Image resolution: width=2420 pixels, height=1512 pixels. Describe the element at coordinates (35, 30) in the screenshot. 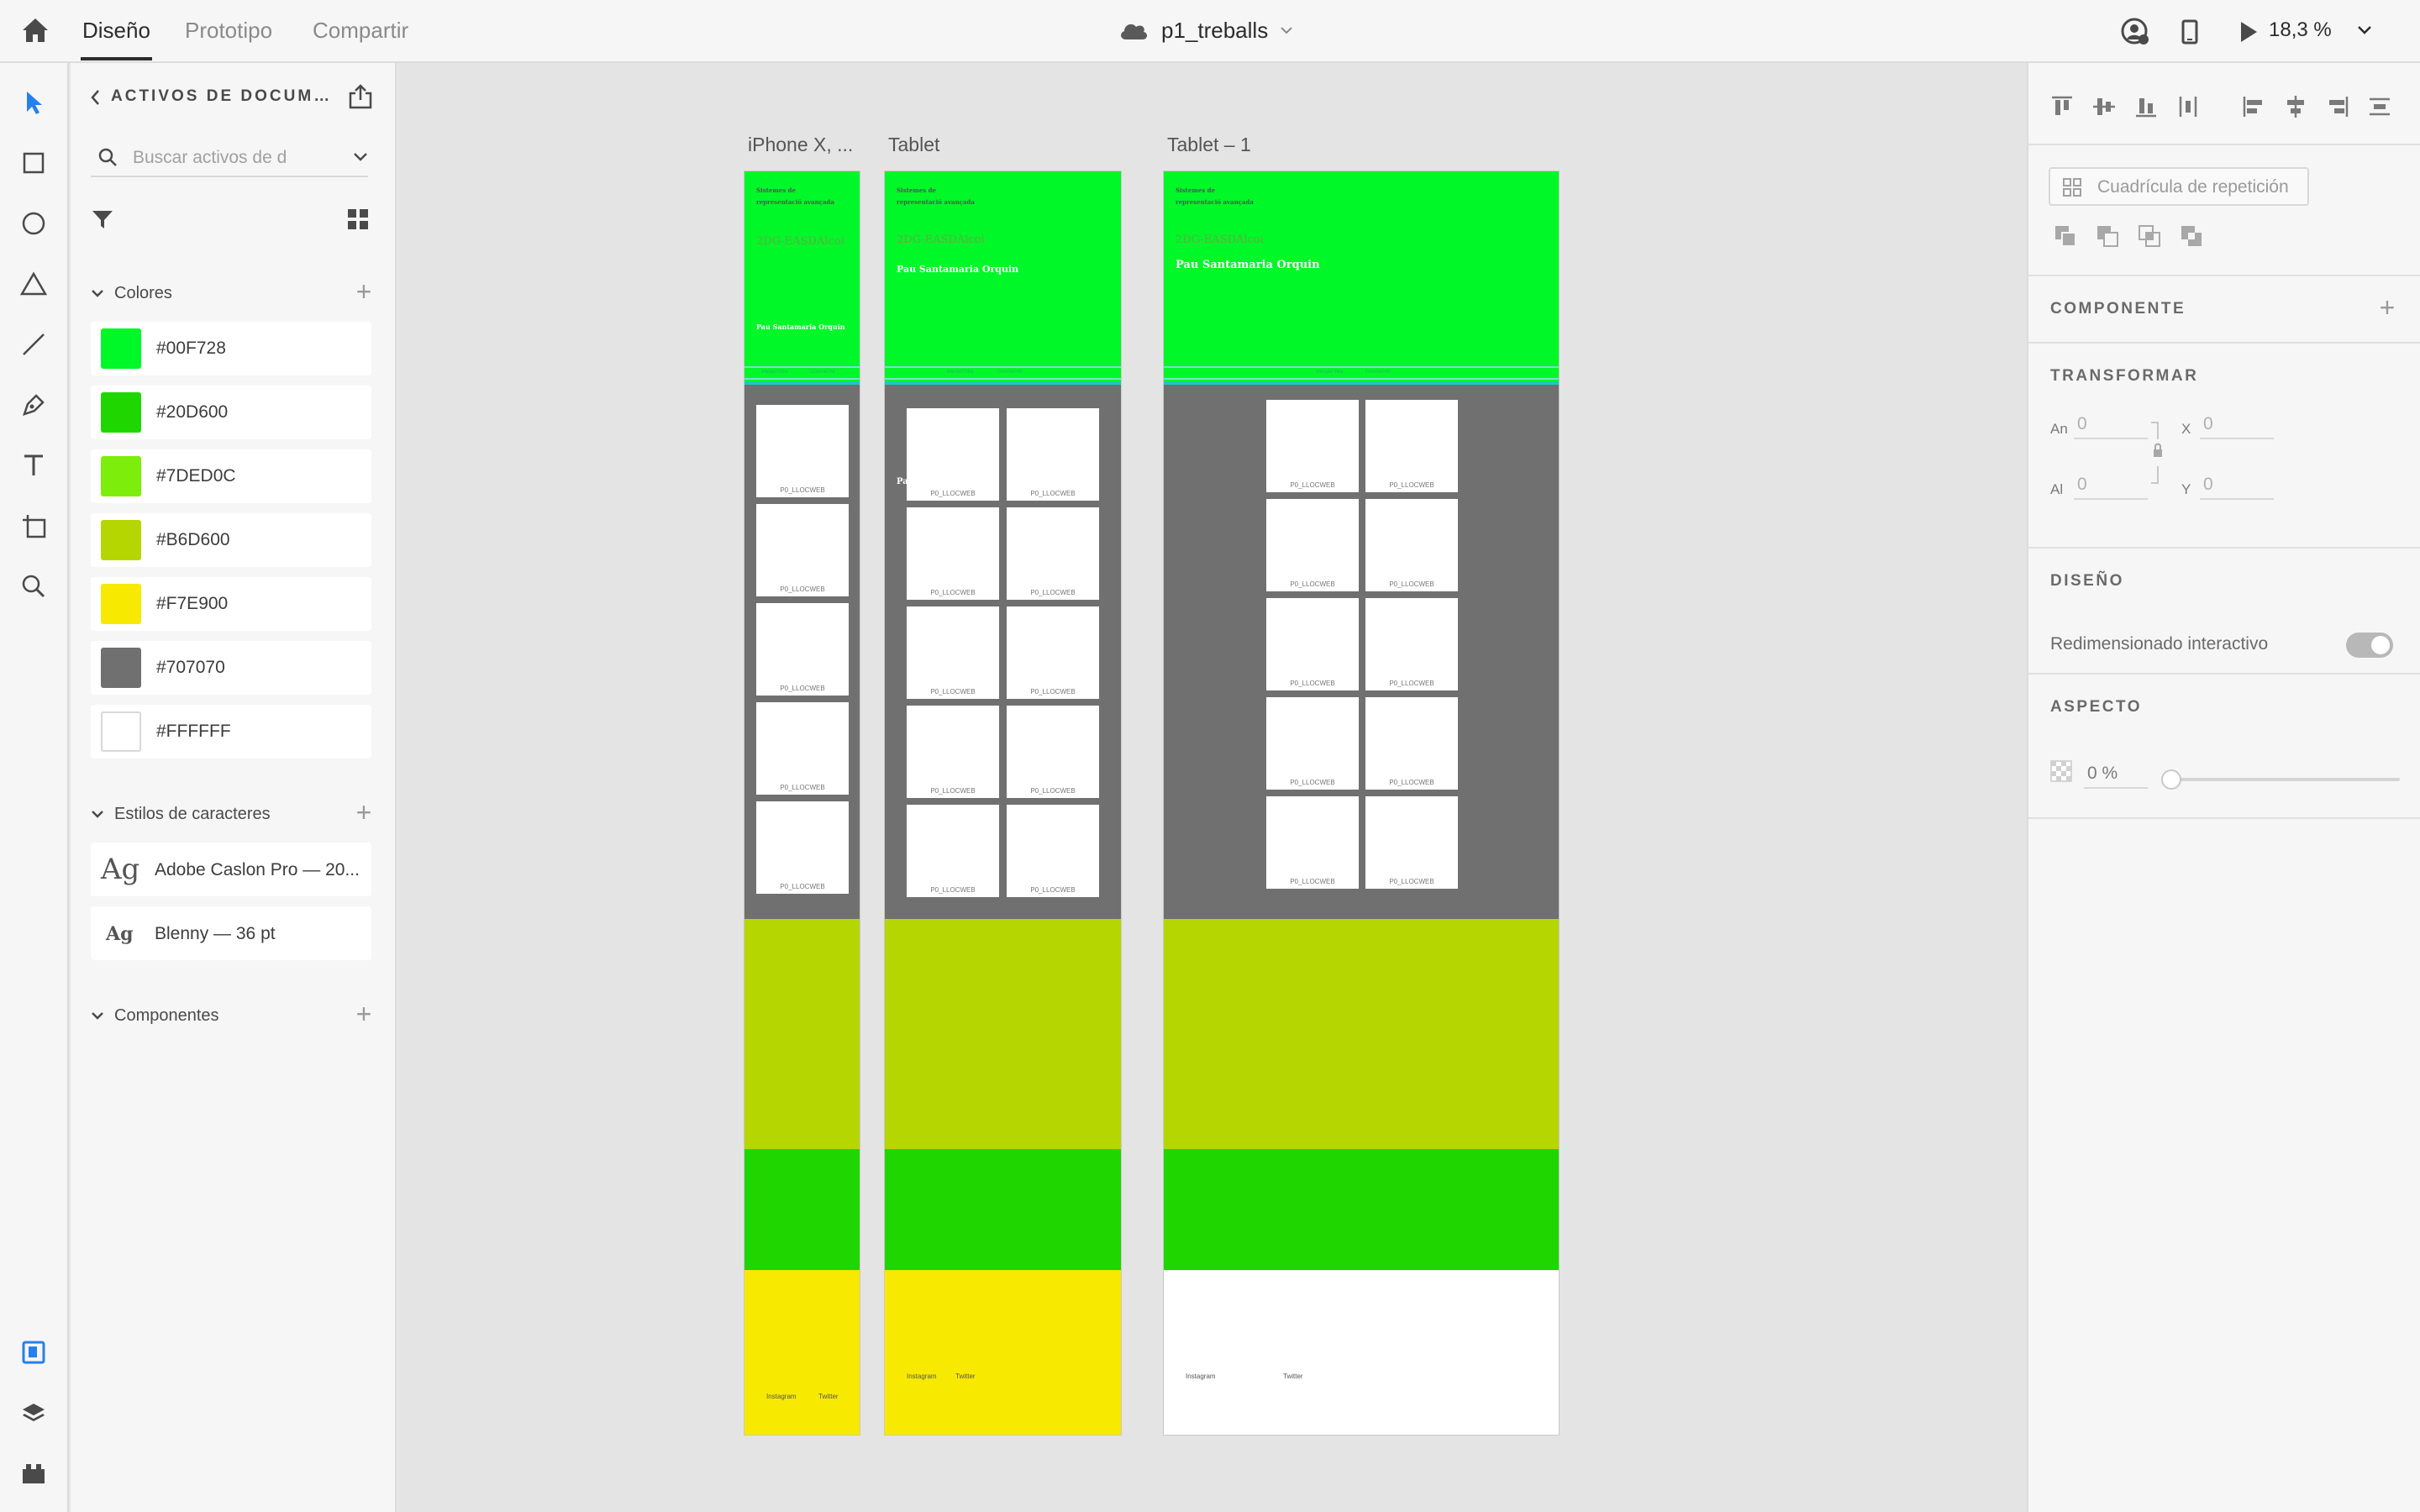

I see `home-button` at that location.